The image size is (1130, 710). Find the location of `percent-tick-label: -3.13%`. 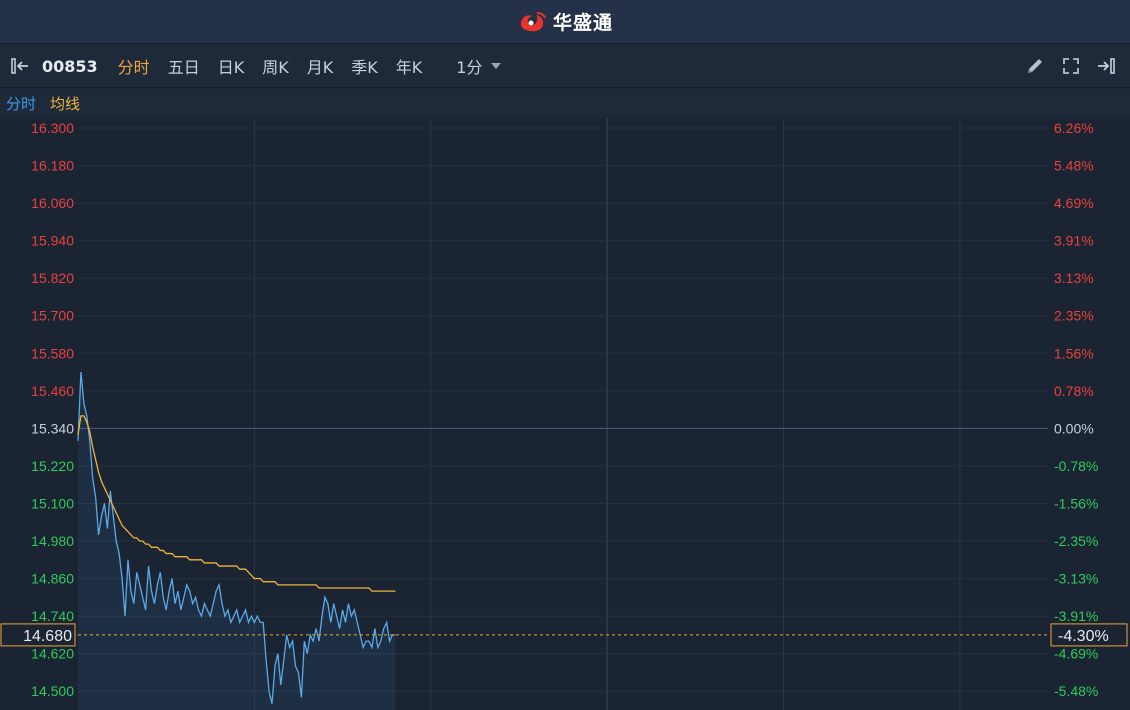

percent-tick-label: -3.13% is located at coordinates (1076, 579).